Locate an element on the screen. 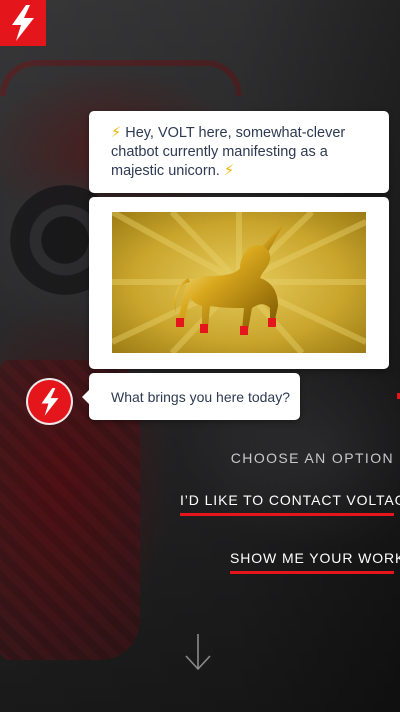 This screenshot has height=712, width=400. arrow-down-icon is located at coordinates (198, 652).